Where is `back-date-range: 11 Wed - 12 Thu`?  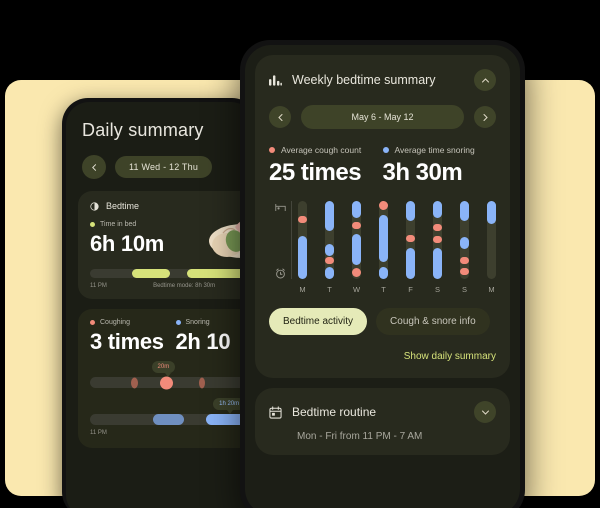 back-date-range: 11 Wed - 12 Thu is located at coordinates (164, 167).